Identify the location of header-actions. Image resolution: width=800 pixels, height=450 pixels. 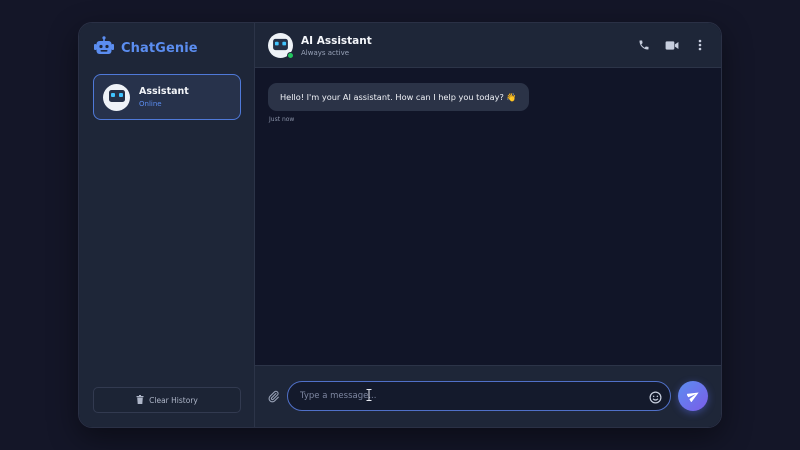
(672, 45).